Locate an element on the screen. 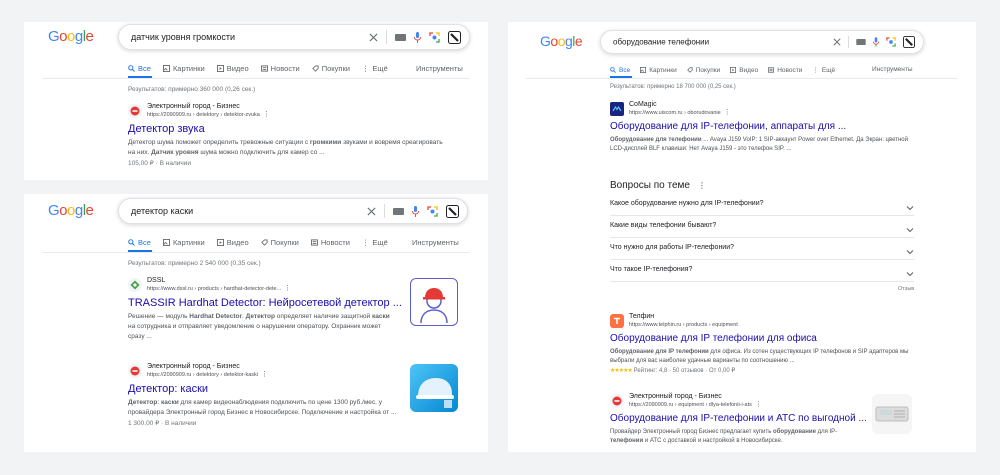  search-box: детектор каски is located at coordinates (293, 211).